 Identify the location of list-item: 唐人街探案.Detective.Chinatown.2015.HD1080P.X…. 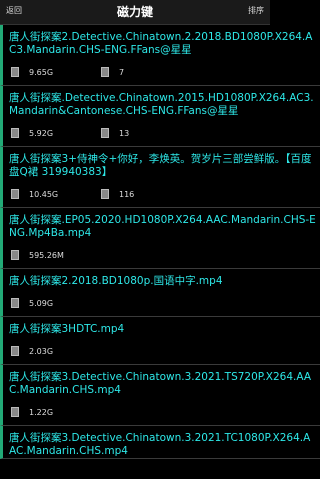
(160, 116).